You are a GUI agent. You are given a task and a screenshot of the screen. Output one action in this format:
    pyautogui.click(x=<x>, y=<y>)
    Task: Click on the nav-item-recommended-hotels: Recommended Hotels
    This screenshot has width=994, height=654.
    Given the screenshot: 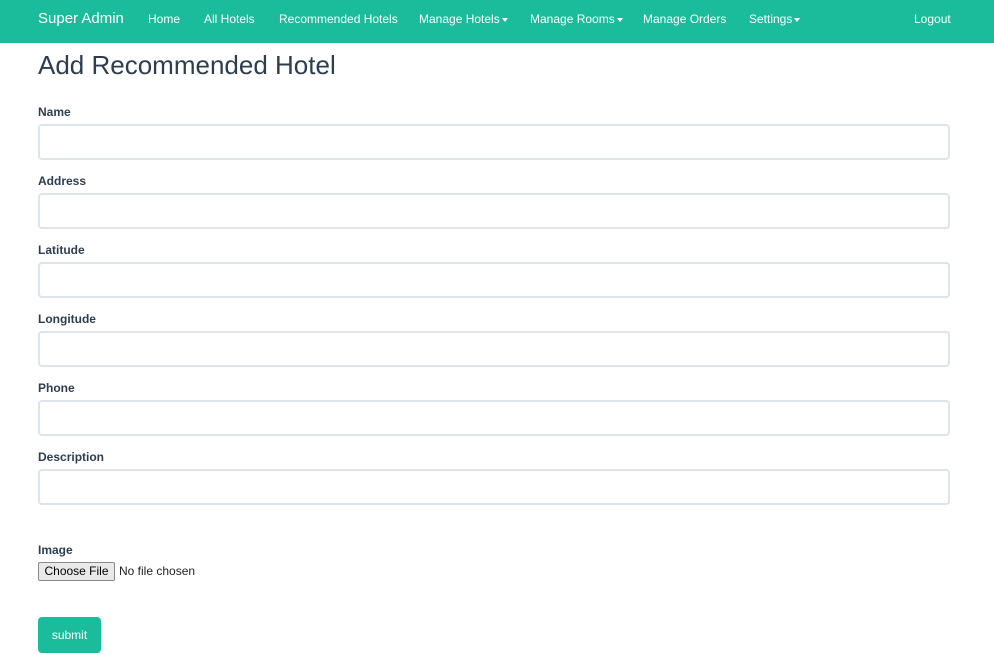 What is the action you would take?
    pyautogui.click(x=338, y=19)
    